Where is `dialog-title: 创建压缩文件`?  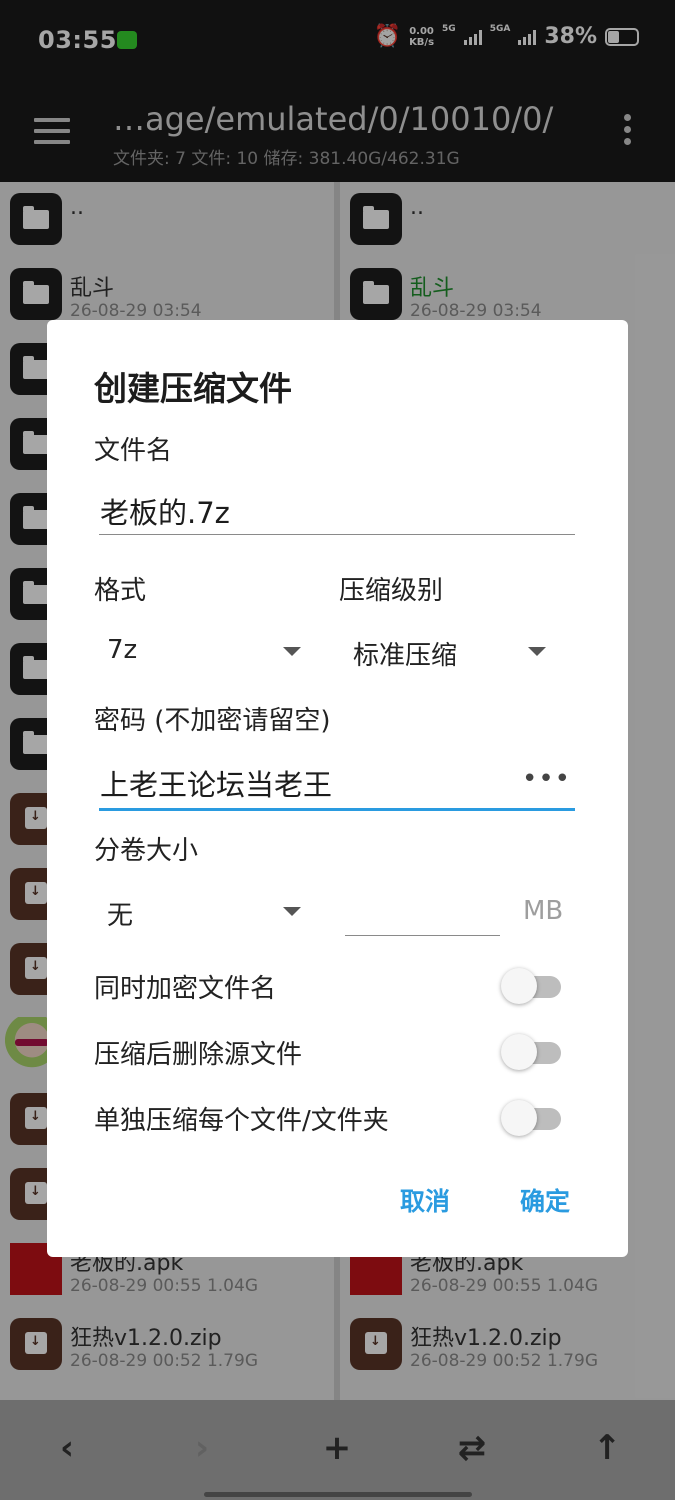
dialog-title: 创建压缩文件 is located at coordinates (193, 388).